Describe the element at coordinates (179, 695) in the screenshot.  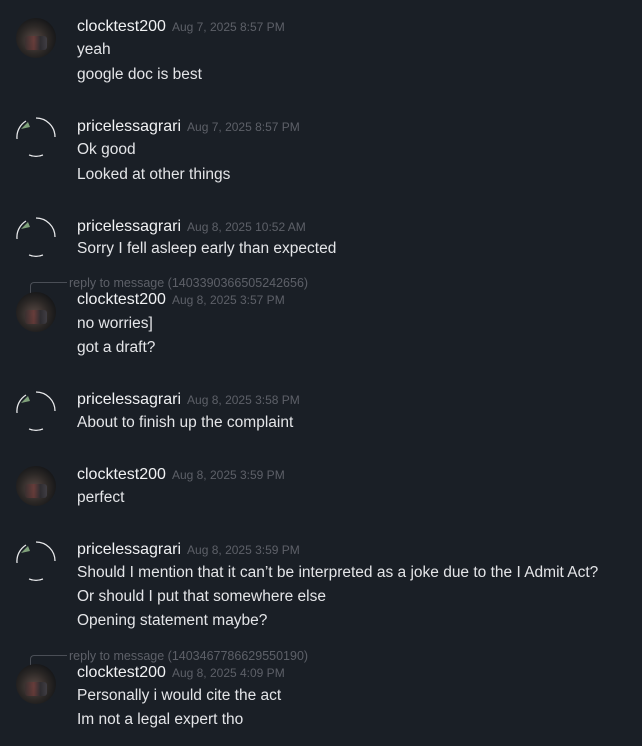
I see `message-line: Personally i would cite the act` at that location.